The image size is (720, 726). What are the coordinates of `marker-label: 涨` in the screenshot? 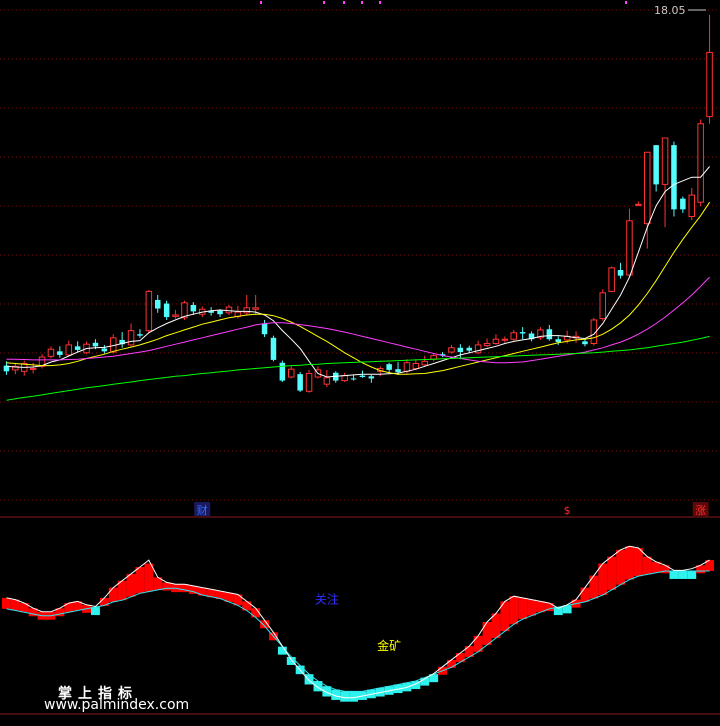 It's located at (700, 510).